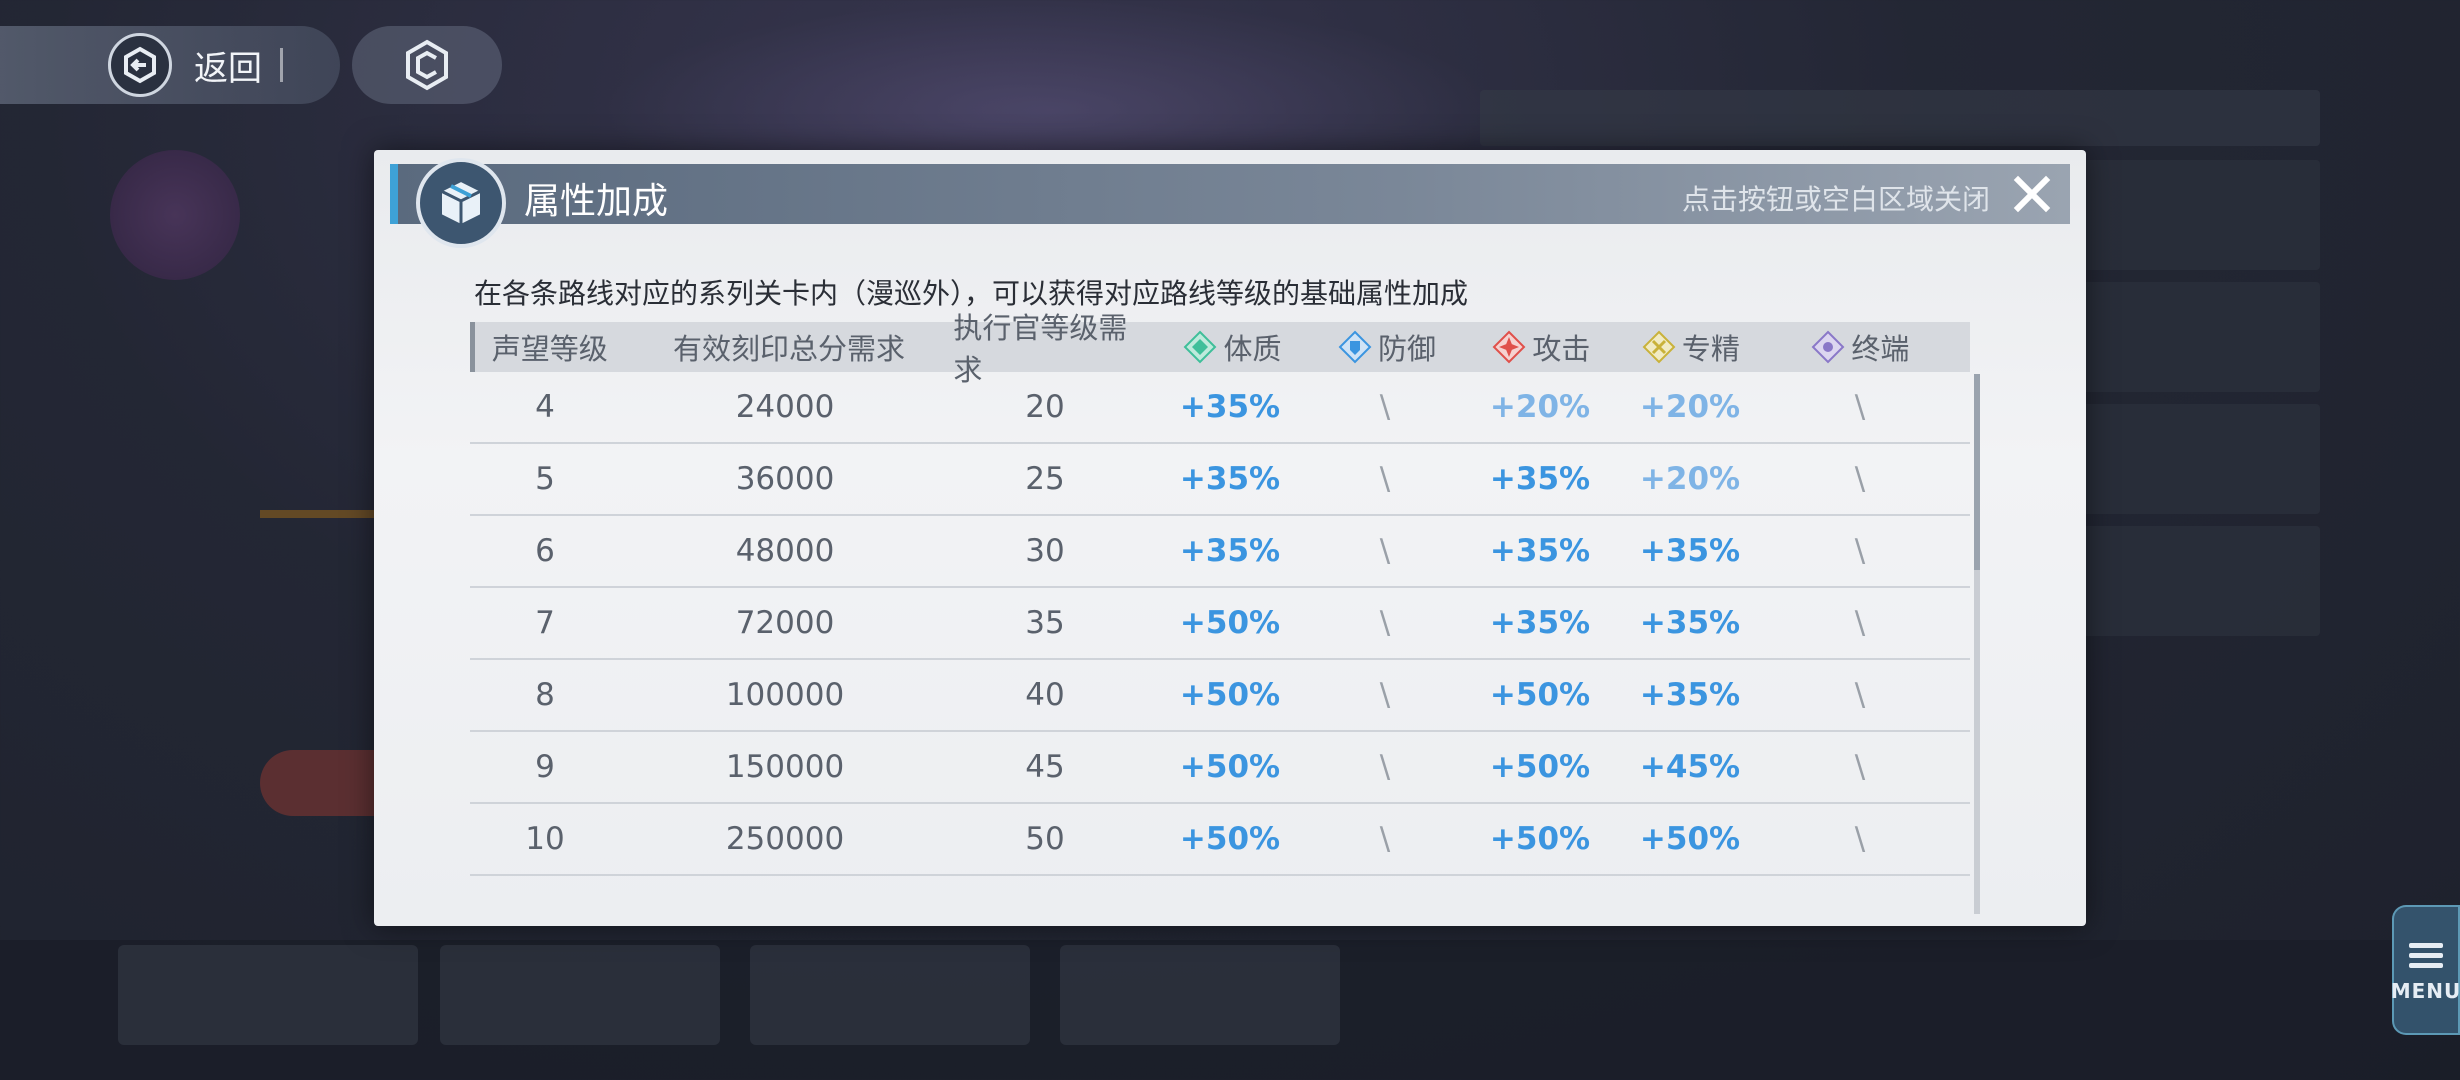 Image resolution: width=2460 pixels, height=1080 pixels. Describe the element at coordinates (545, 695) in the screenshot. I see `cell-reputation-level: 8` at that location.